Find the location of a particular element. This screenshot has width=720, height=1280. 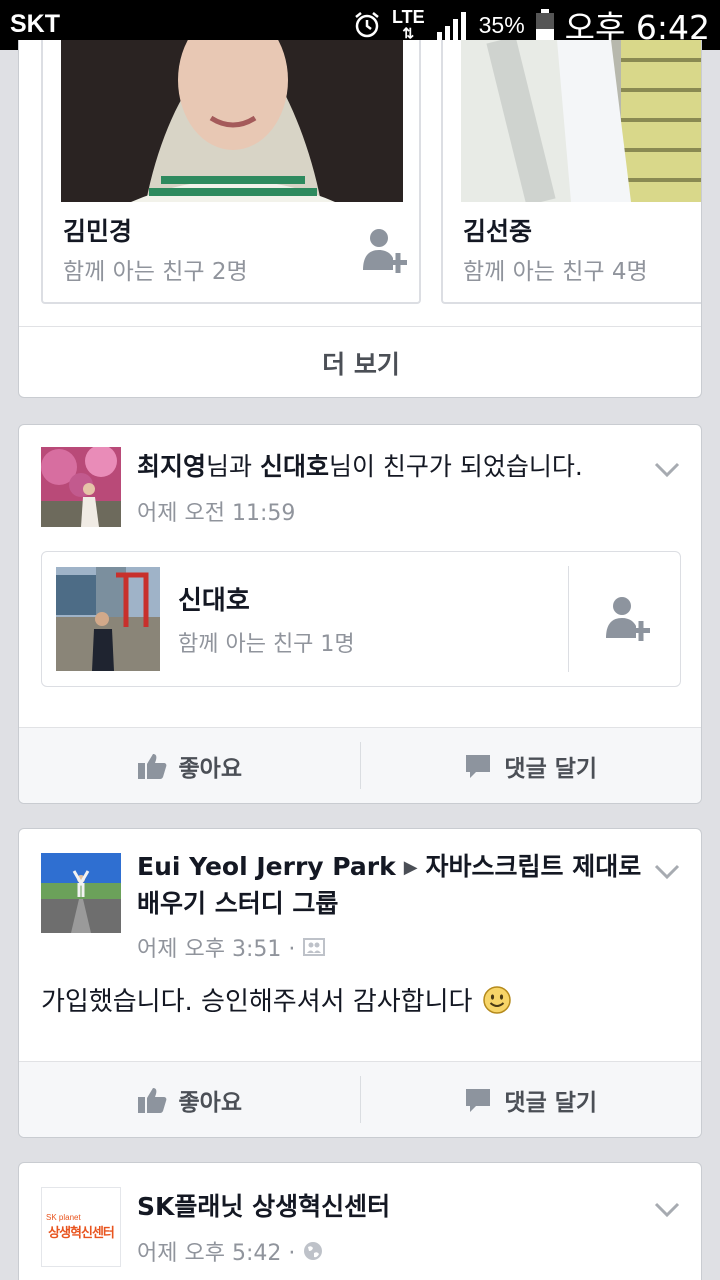

carrier-label: SKT is located at coordinates (35, 24).